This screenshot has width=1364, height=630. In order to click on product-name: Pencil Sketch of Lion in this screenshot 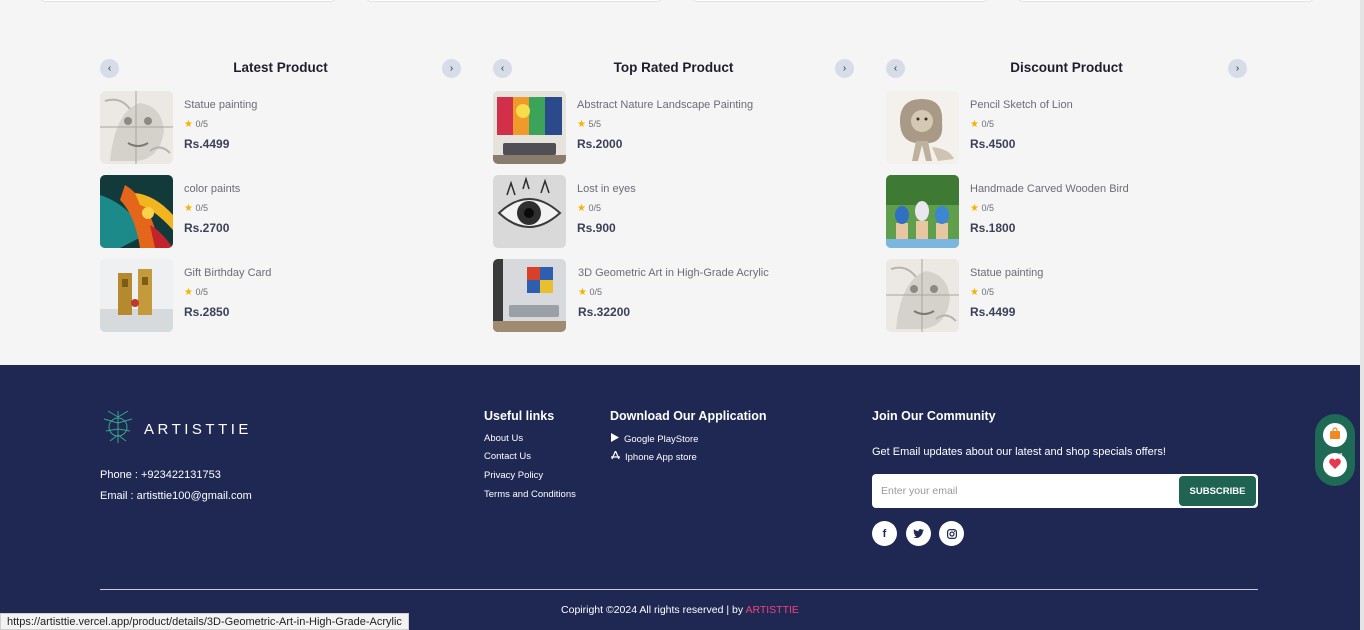, I will do `click(1021, 105)`.